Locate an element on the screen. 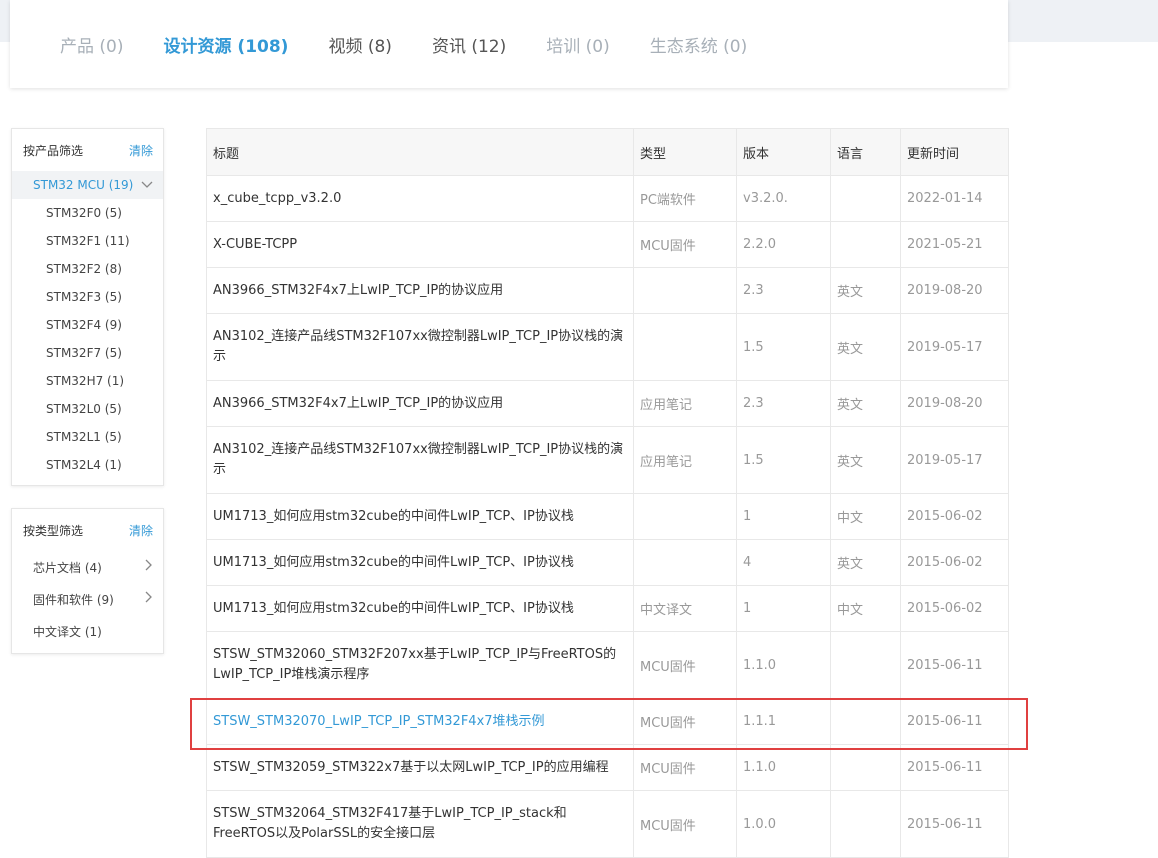 The image size is (1158, 858). filter-item-stm32f1: STM32F1 (11) is located at coordinates (87, 241).